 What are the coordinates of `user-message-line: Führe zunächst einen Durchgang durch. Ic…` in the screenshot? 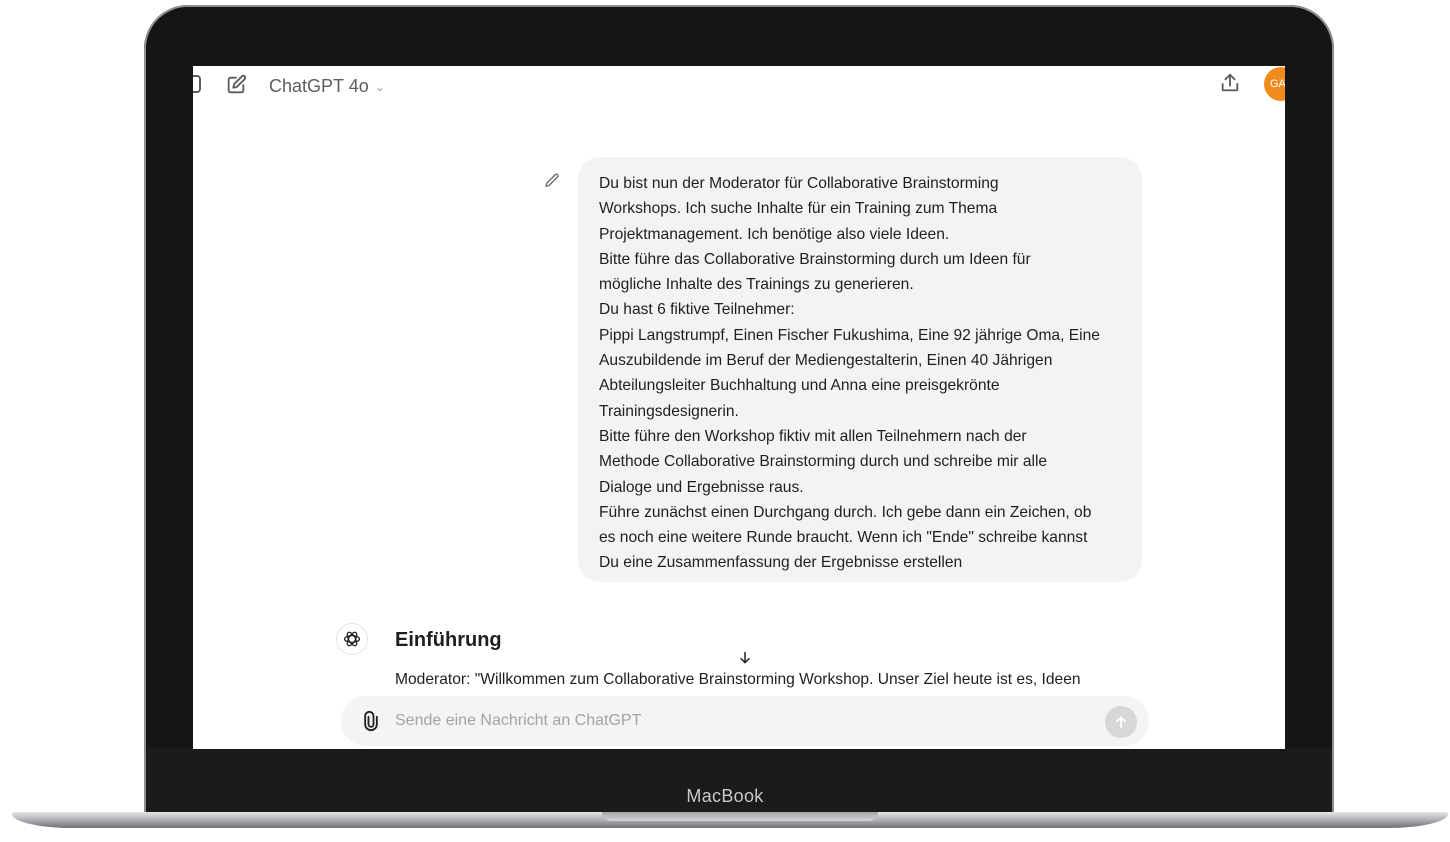 It's located at (845, 512).